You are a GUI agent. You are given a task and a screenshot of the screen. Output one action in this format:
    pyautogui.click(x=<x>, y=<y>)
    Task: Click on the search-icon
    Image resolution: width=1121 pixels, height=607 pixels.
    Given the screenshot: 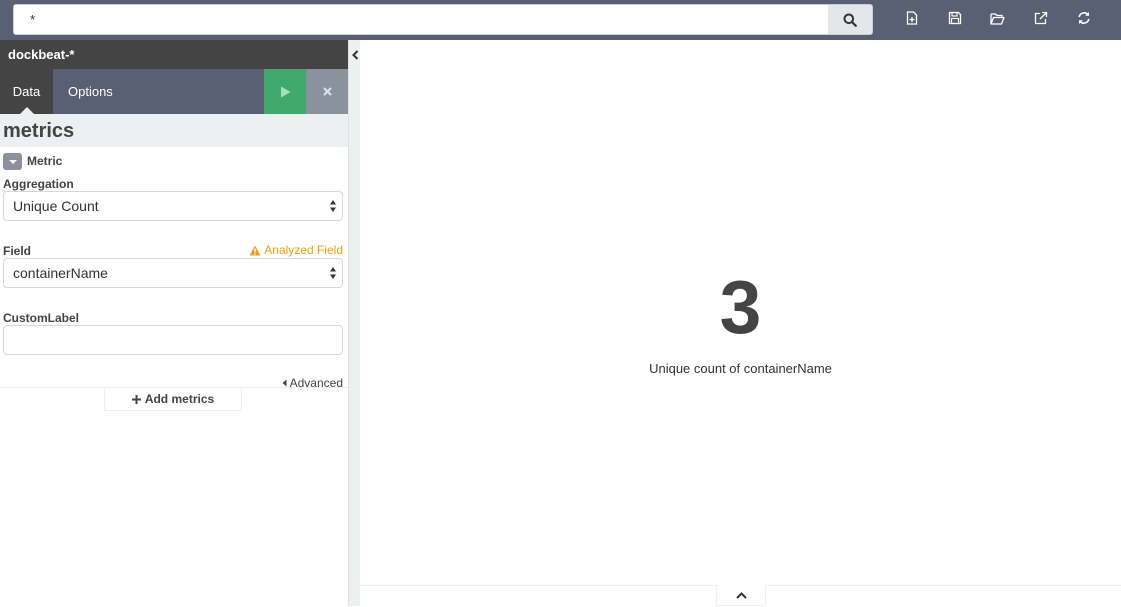 What is the action you would take?
    pyautogui.click(x=850, y=20)
    